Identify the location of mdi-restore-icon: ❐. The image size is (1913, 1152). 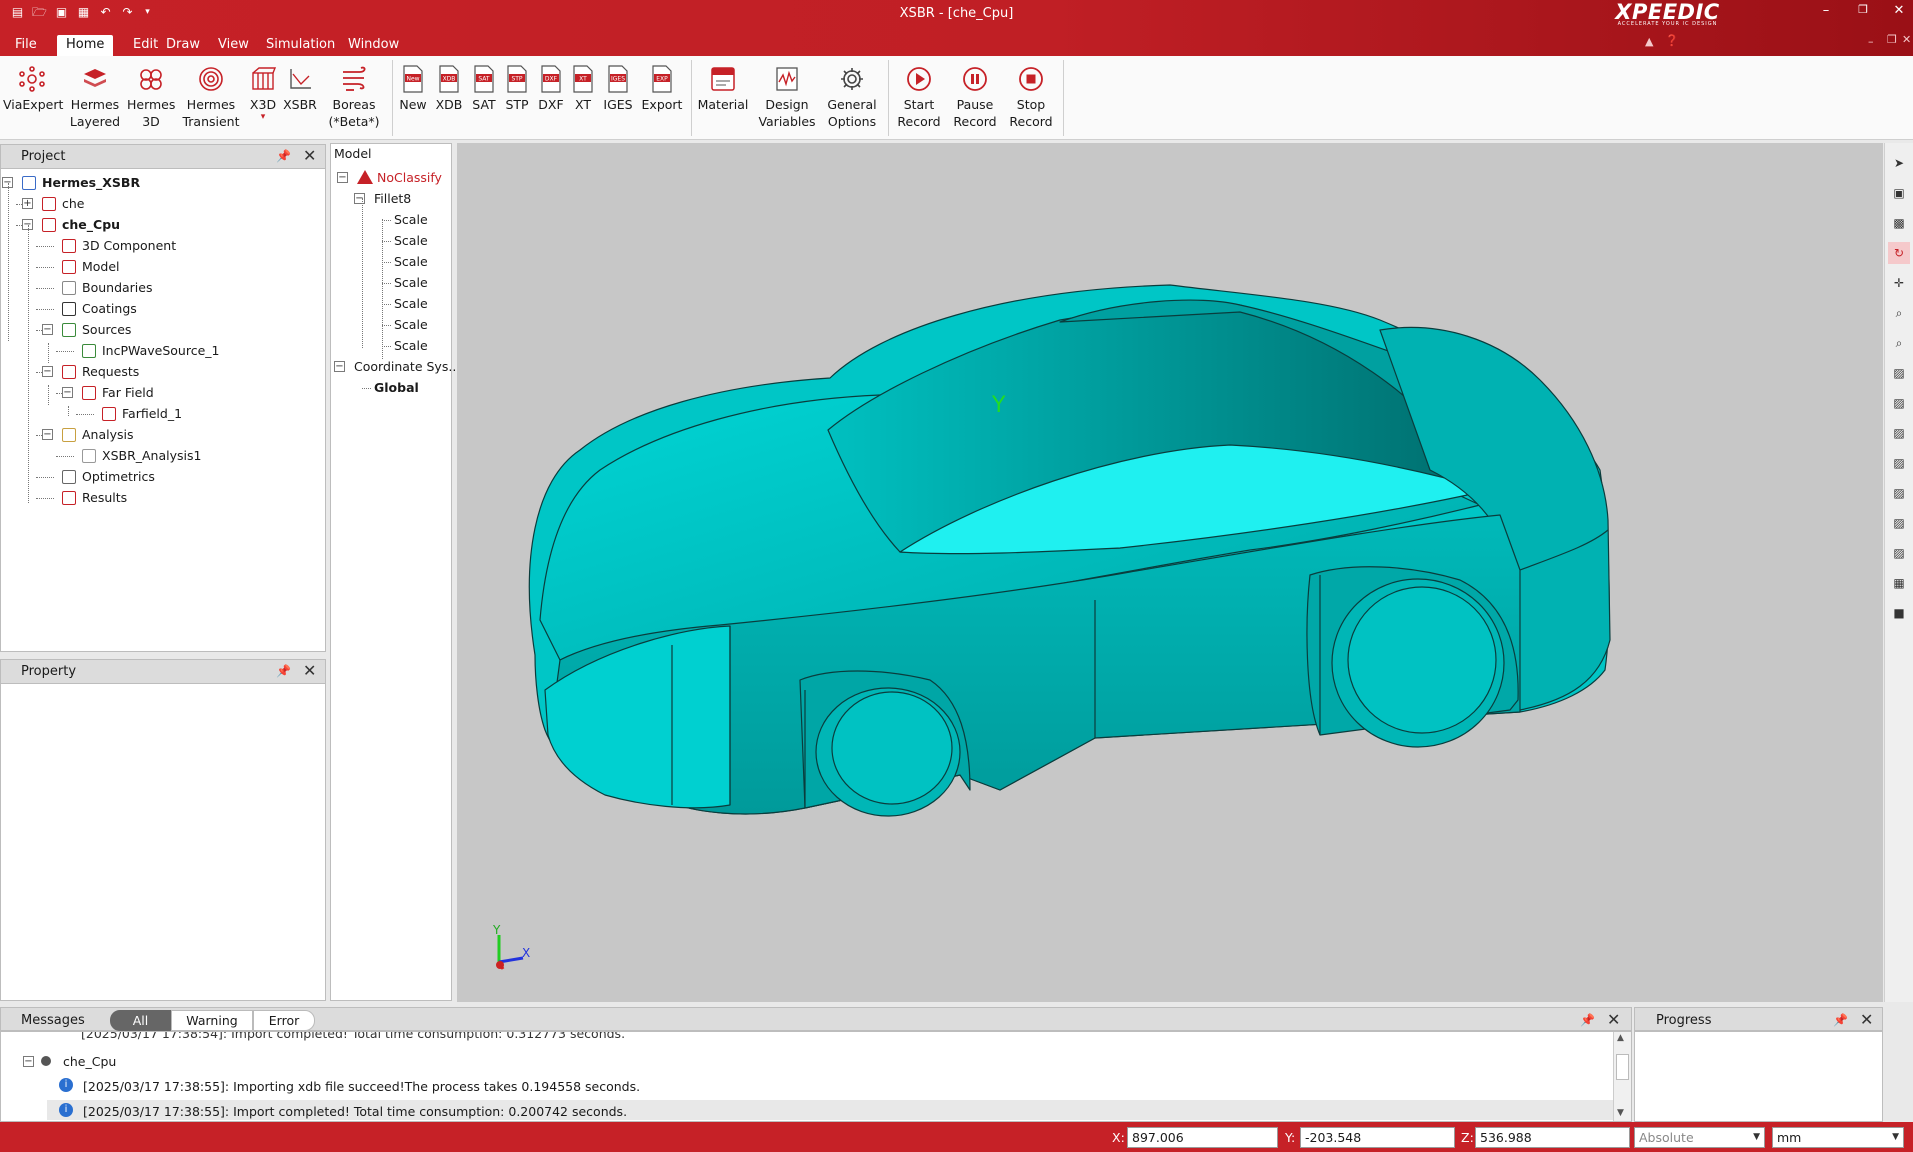
(1892, 39).